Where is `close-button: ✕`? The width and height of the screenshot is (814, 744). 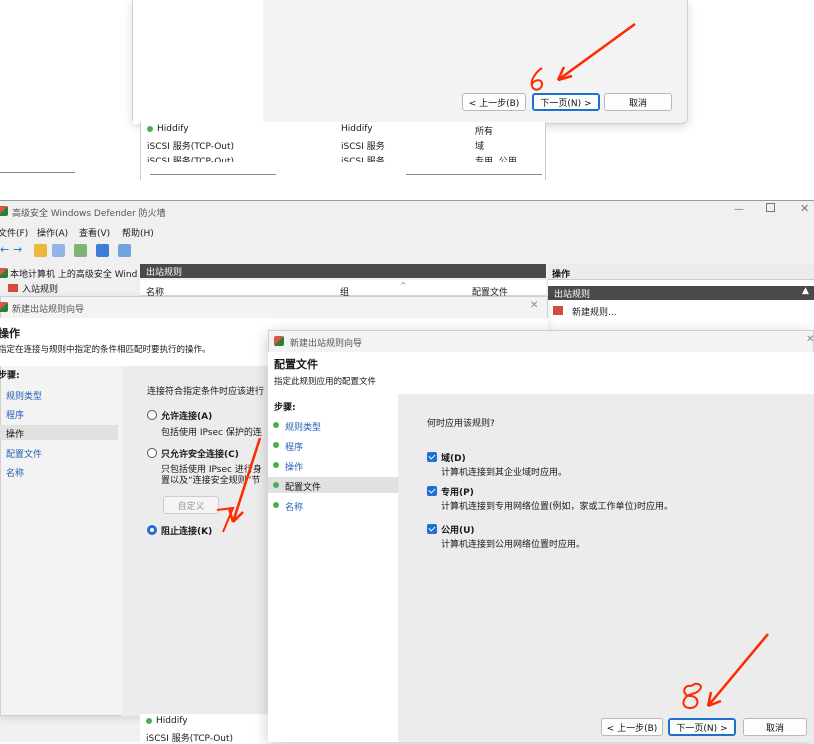 close-button: ✕ is located at coordinates (804, 208).